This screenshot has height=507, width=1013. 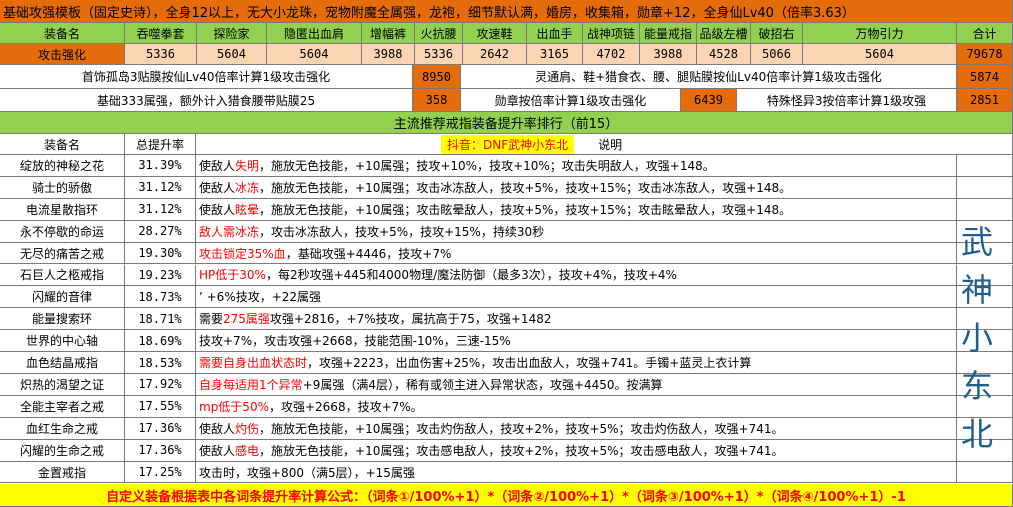 I want to click on highlight-text: 感电, so click(x=247, y=450).